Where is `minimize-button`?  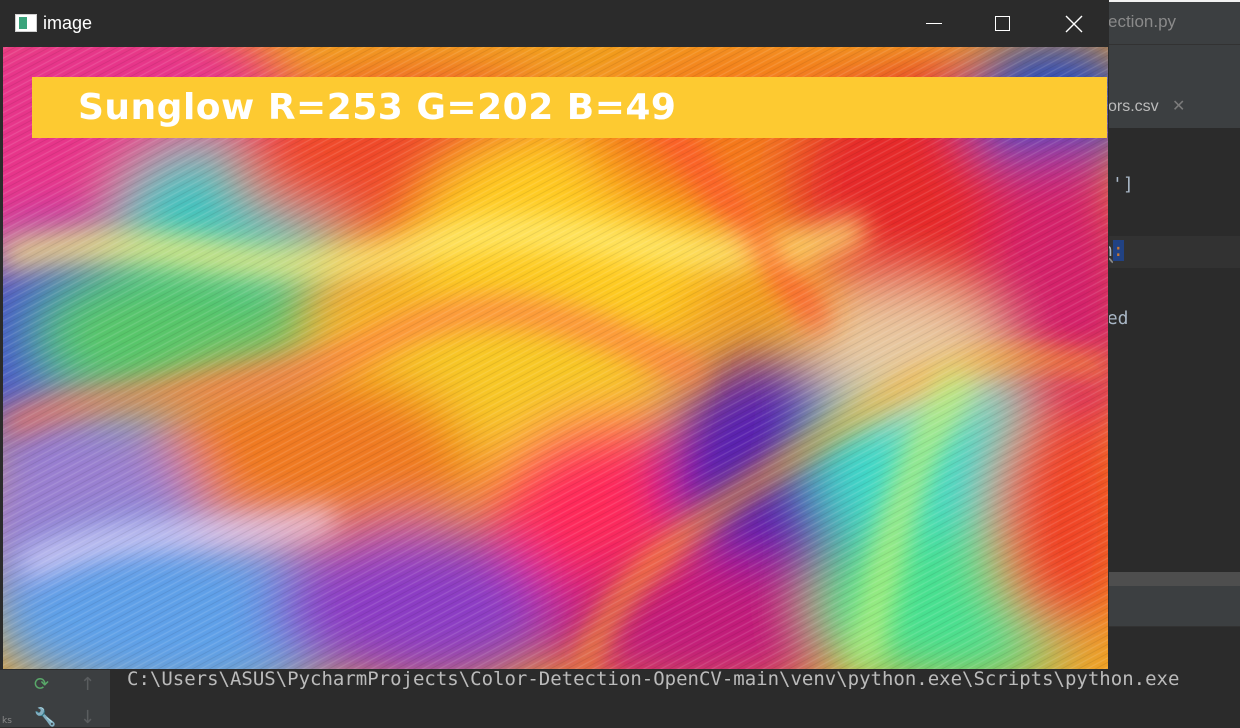 minimize-button is located at coordinates (934, 23).